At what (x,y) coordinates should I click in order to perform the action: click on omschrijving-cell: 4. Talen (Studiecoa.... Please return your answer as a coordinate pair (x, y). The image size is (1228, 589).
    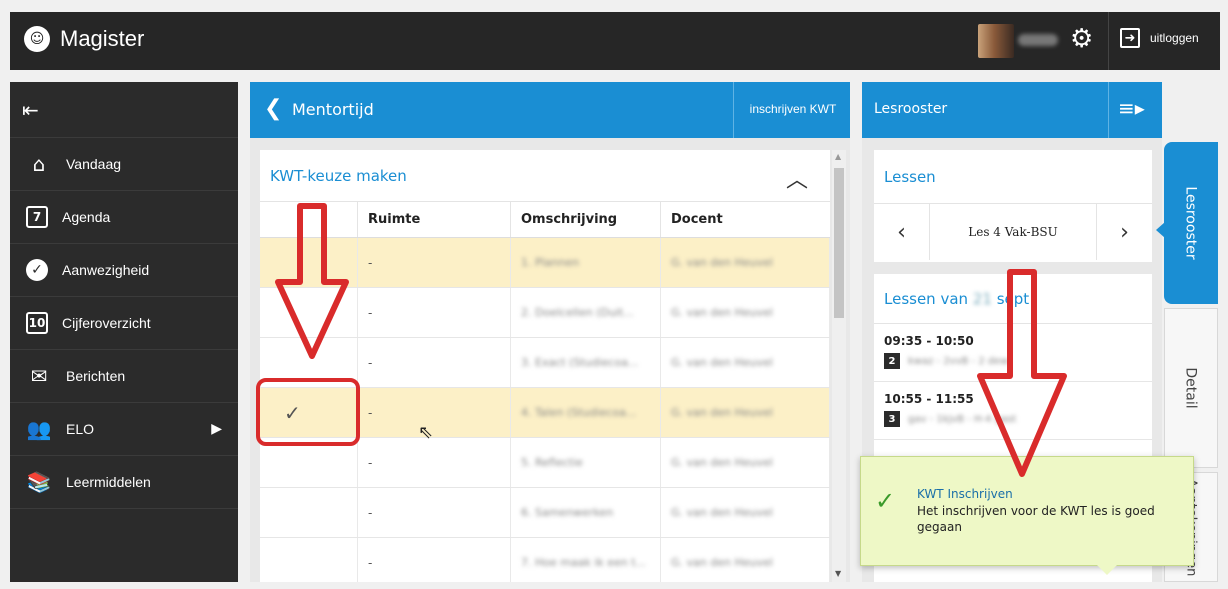
    Looking at the image, I should click on (586, 412).